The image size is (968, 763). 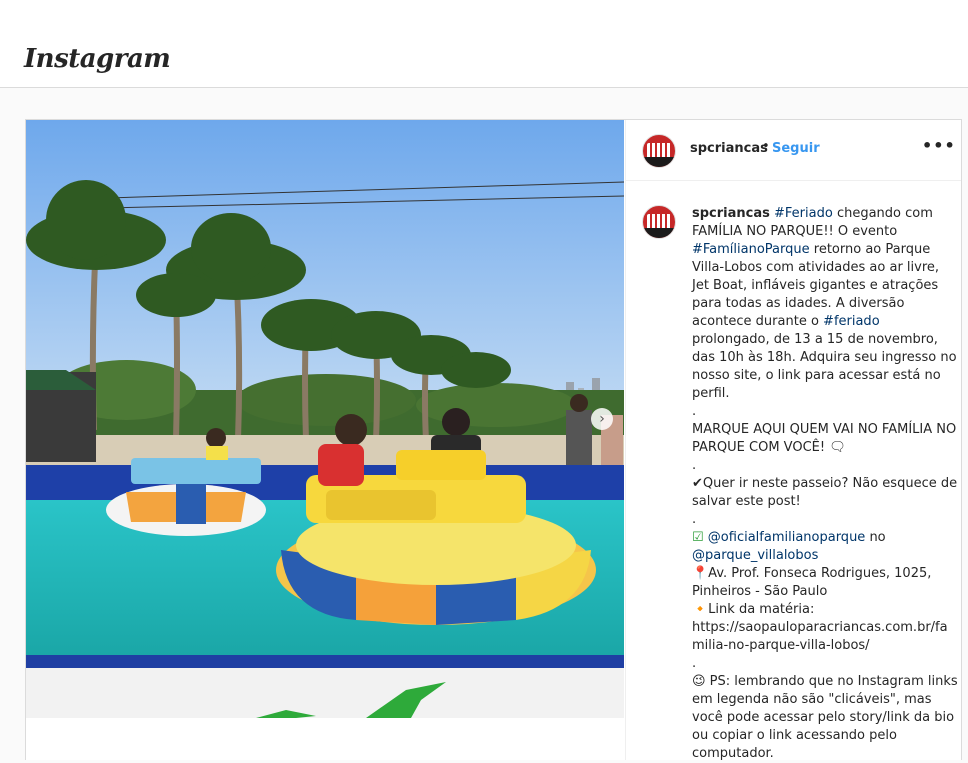 I want to click on caption-username: spcriancas, so click(x=731, y=213).